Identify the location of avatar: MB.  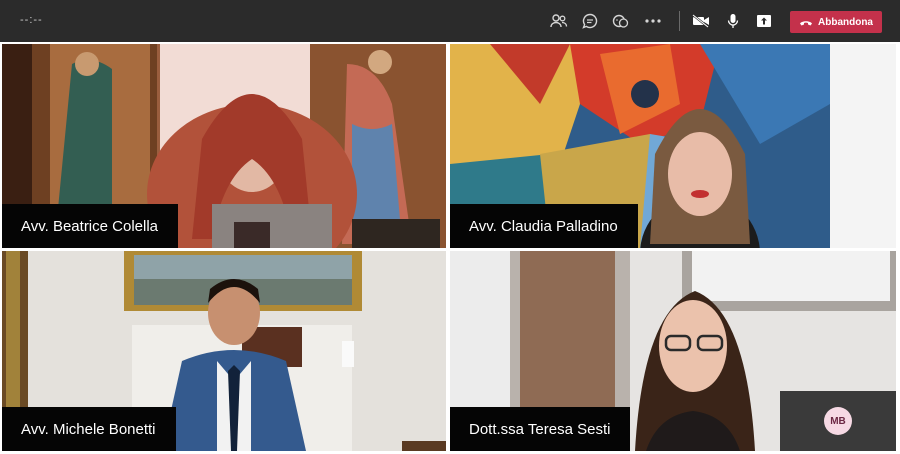
(838, 421).